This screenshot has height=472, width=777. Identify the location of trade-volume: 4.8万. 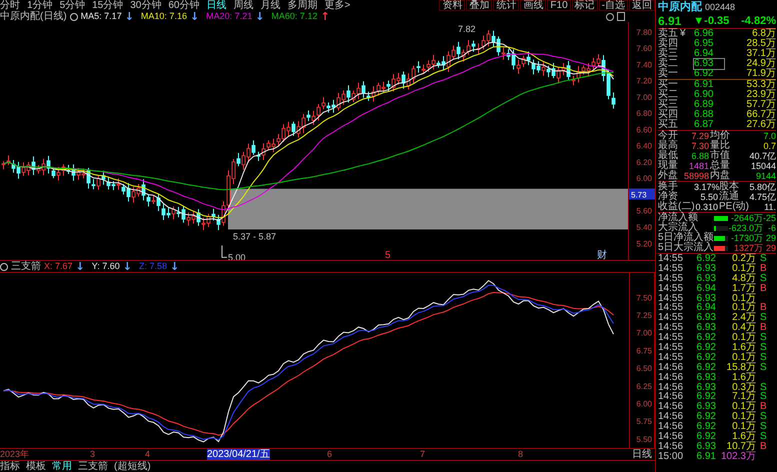
(743, 279).